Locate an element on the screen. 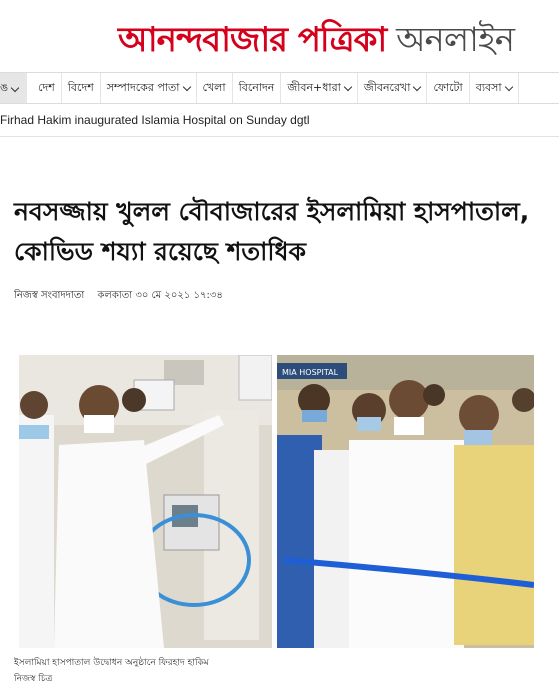  divider is located at coordinates (279, 136).